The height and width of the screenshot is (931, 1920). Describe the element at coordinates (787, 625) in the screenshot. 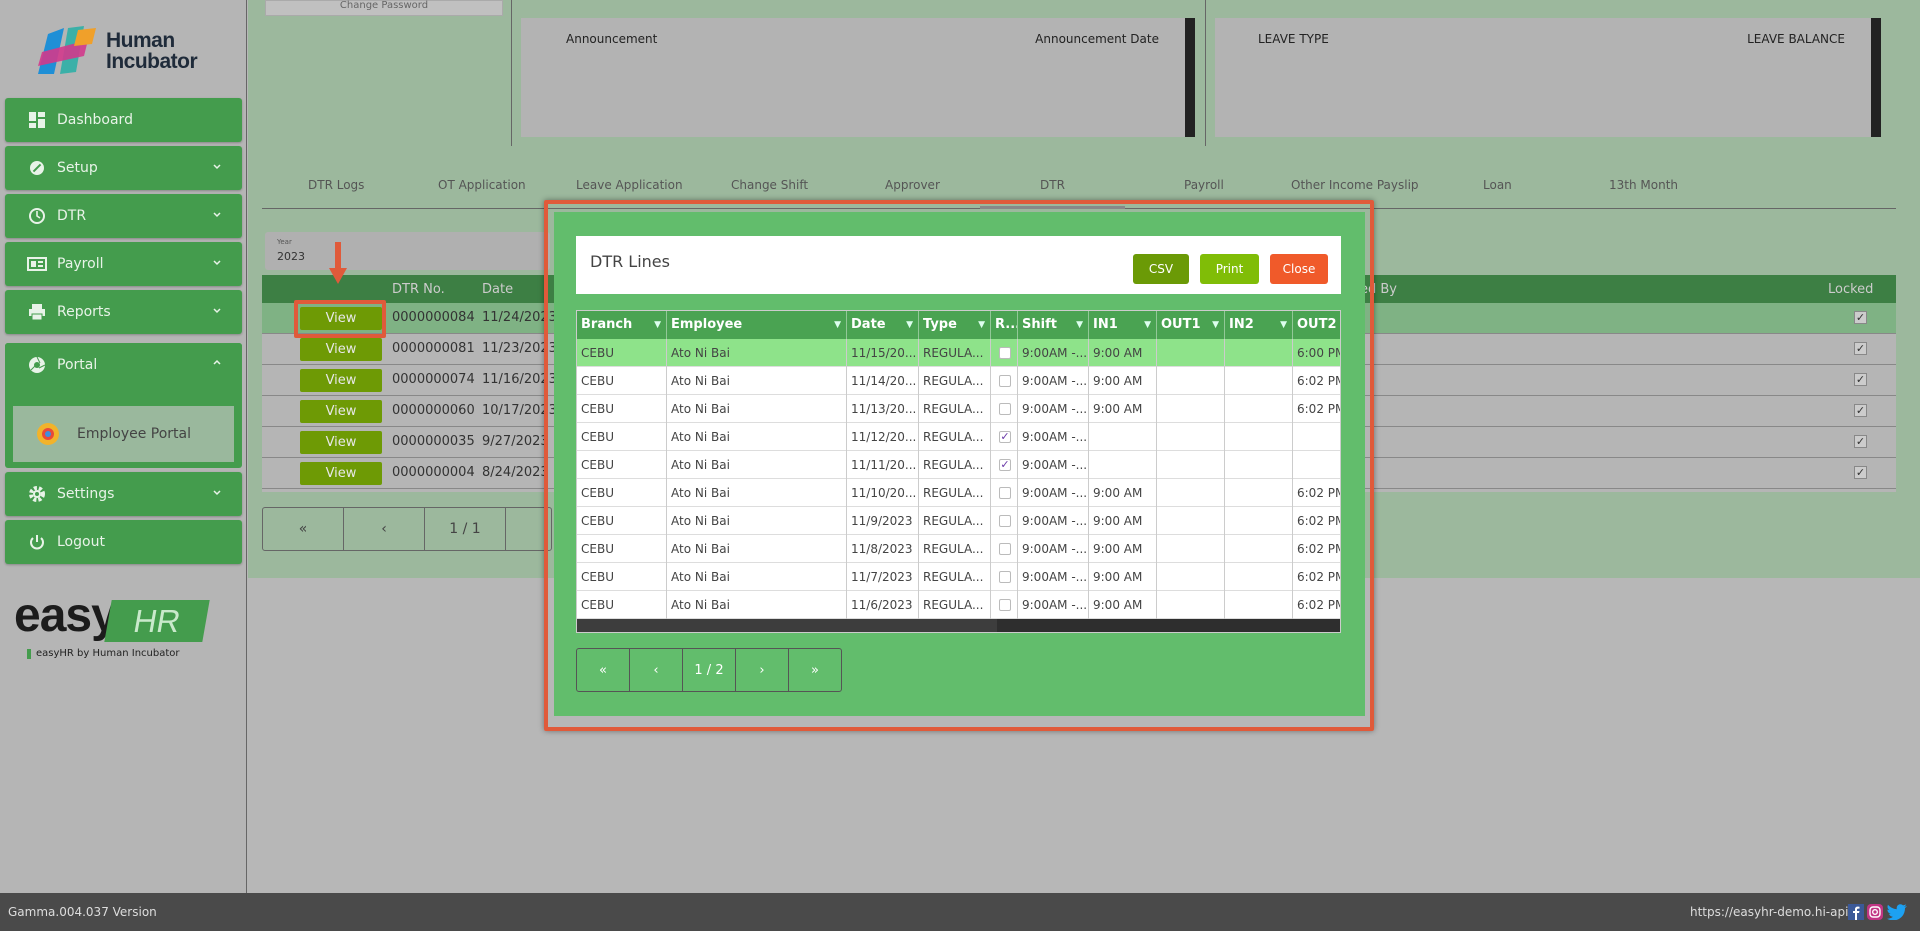

I see `scrollbar-thumb` at that location.